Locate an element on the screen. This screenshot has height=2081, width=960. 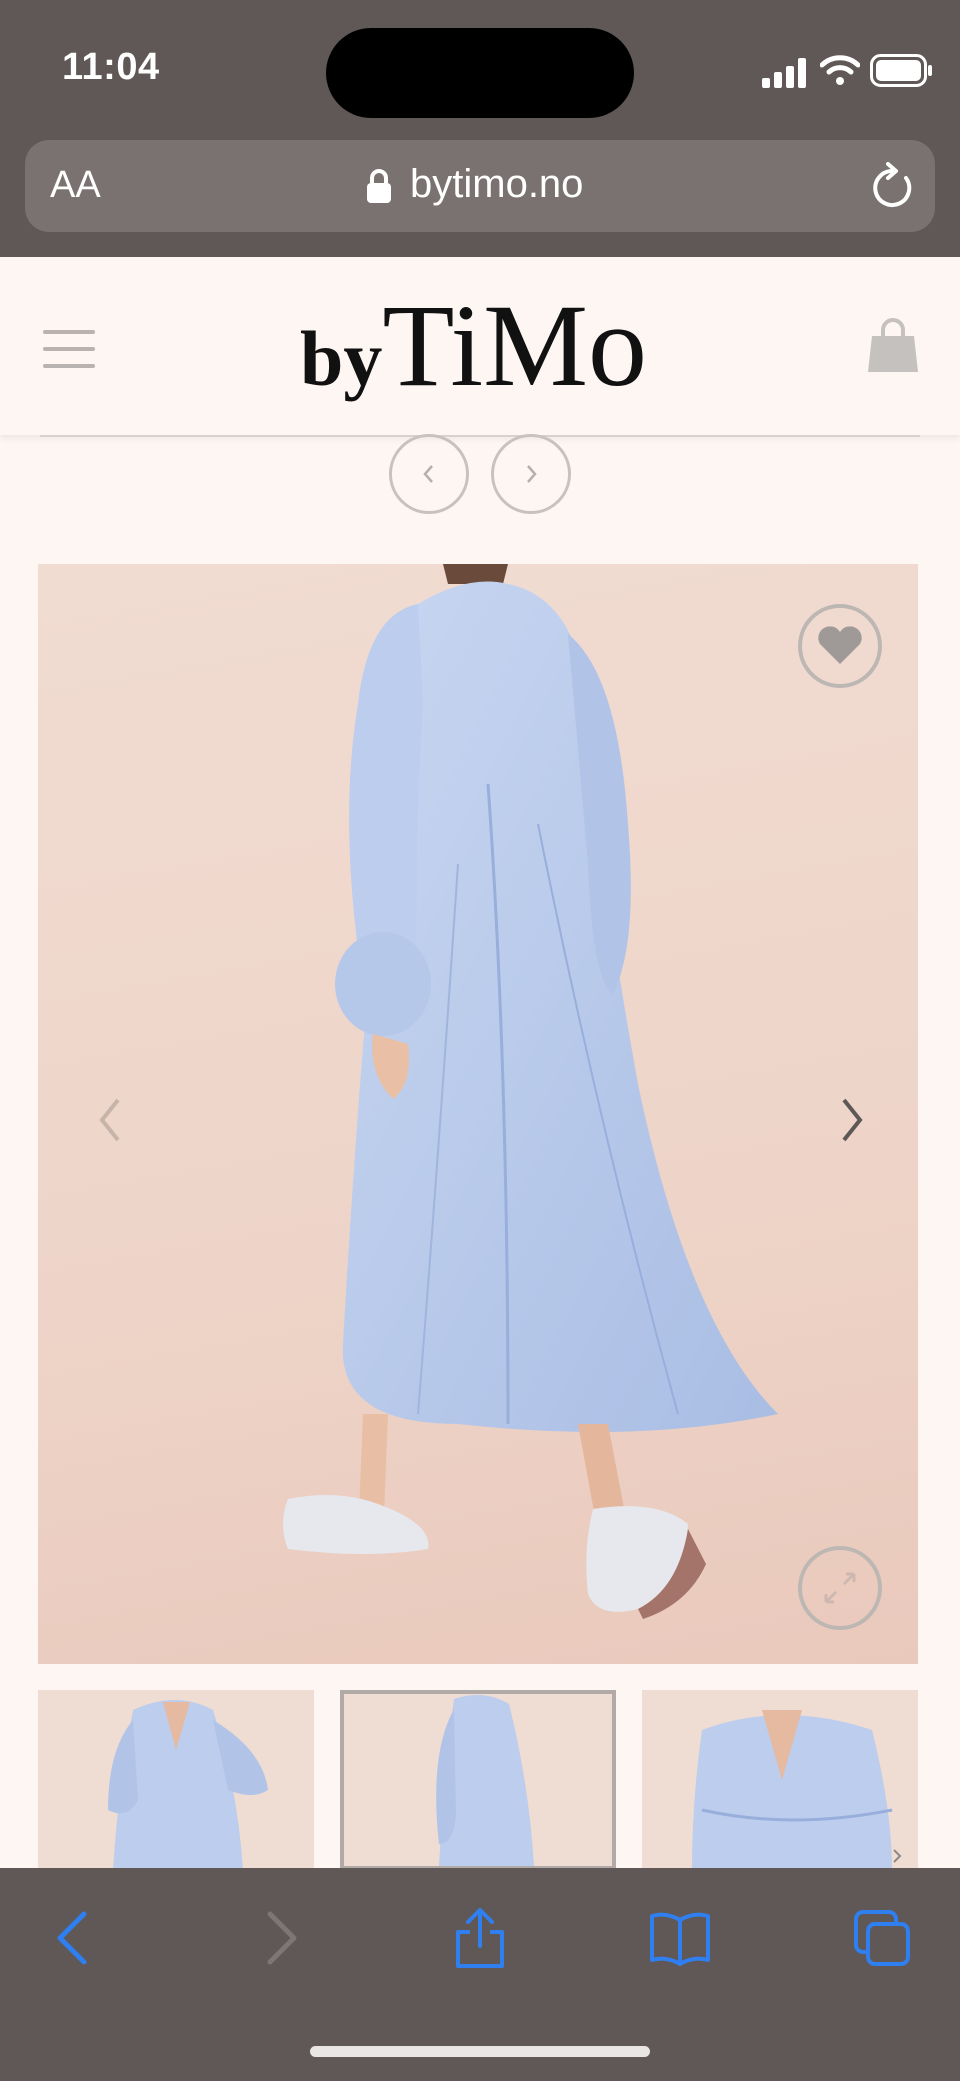
fullscreen-button is located at coordinates (840, 1588).